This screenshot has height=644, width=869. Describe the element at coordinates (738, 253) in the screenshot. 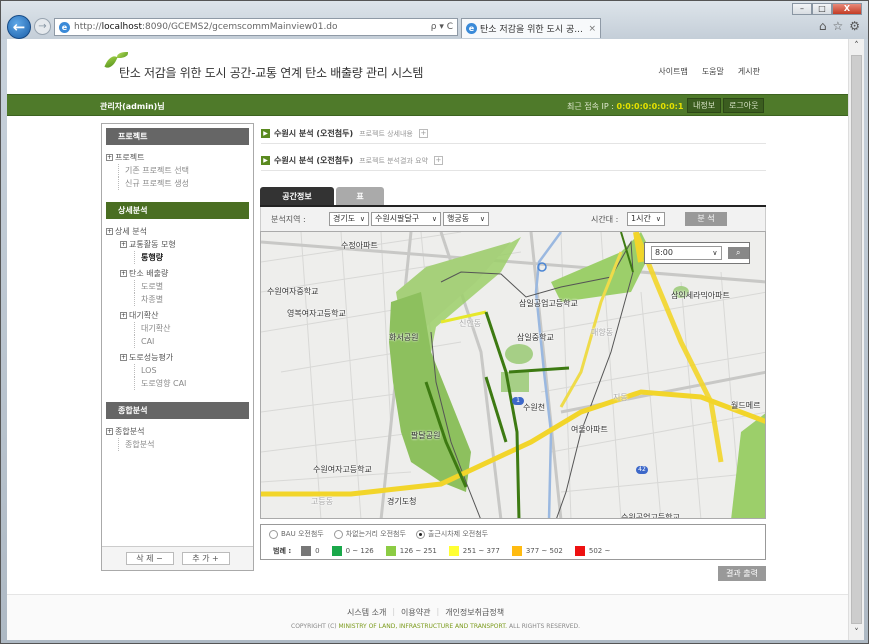

I see `search-icon: ⌕` at that location.